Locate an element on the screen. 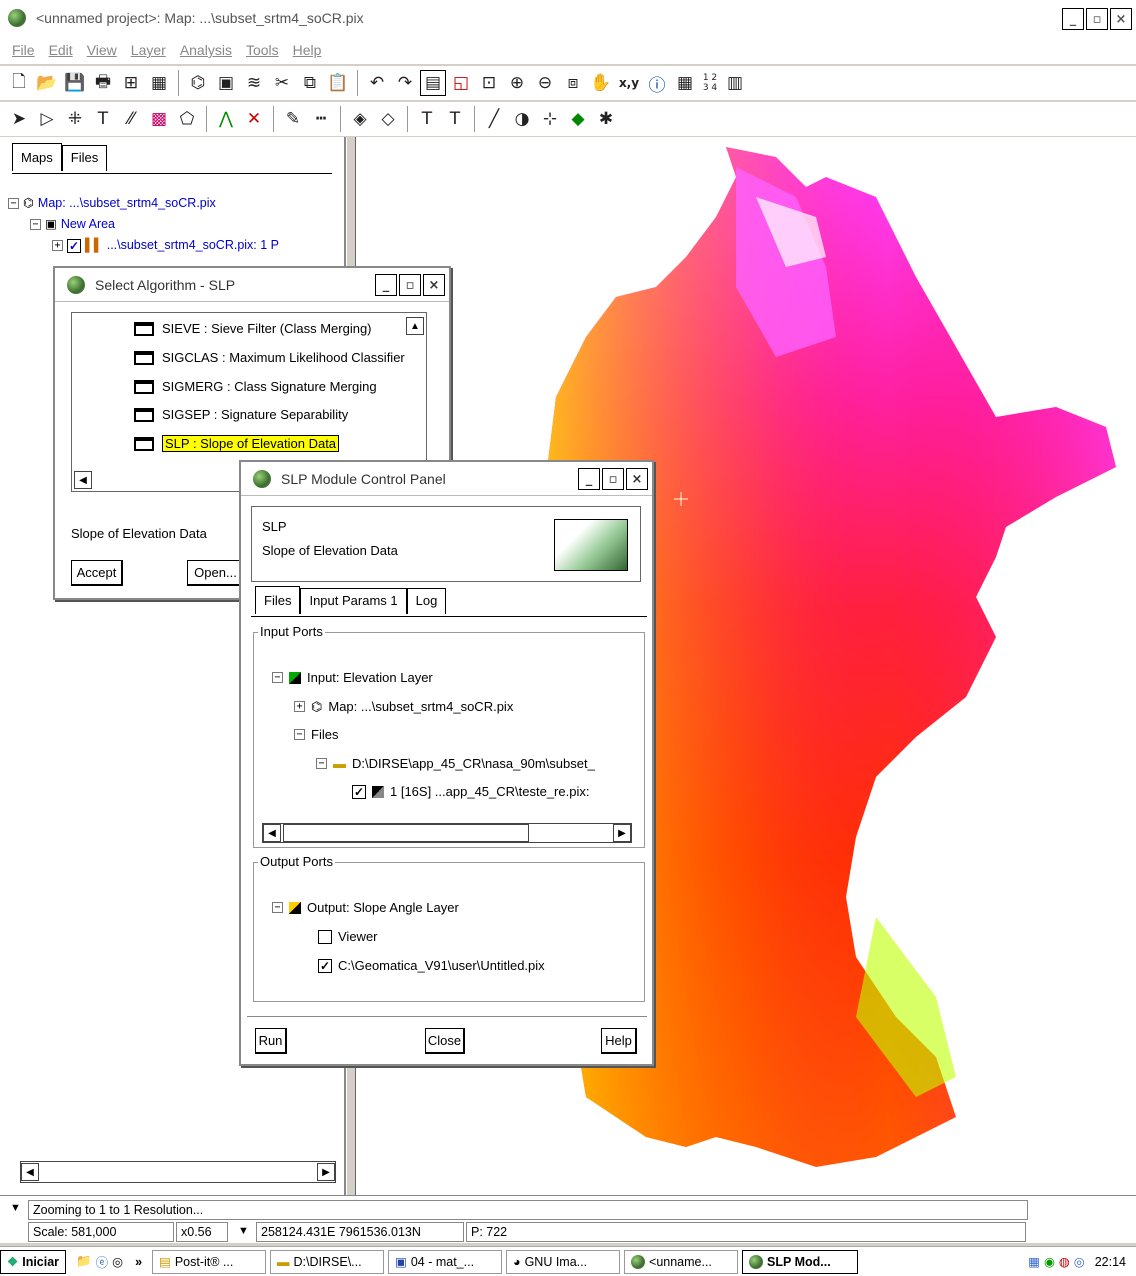 The height and width of the screenshot is (1276, 1136). layer-display-icon: ◆ is located at coordinates (578, 119).